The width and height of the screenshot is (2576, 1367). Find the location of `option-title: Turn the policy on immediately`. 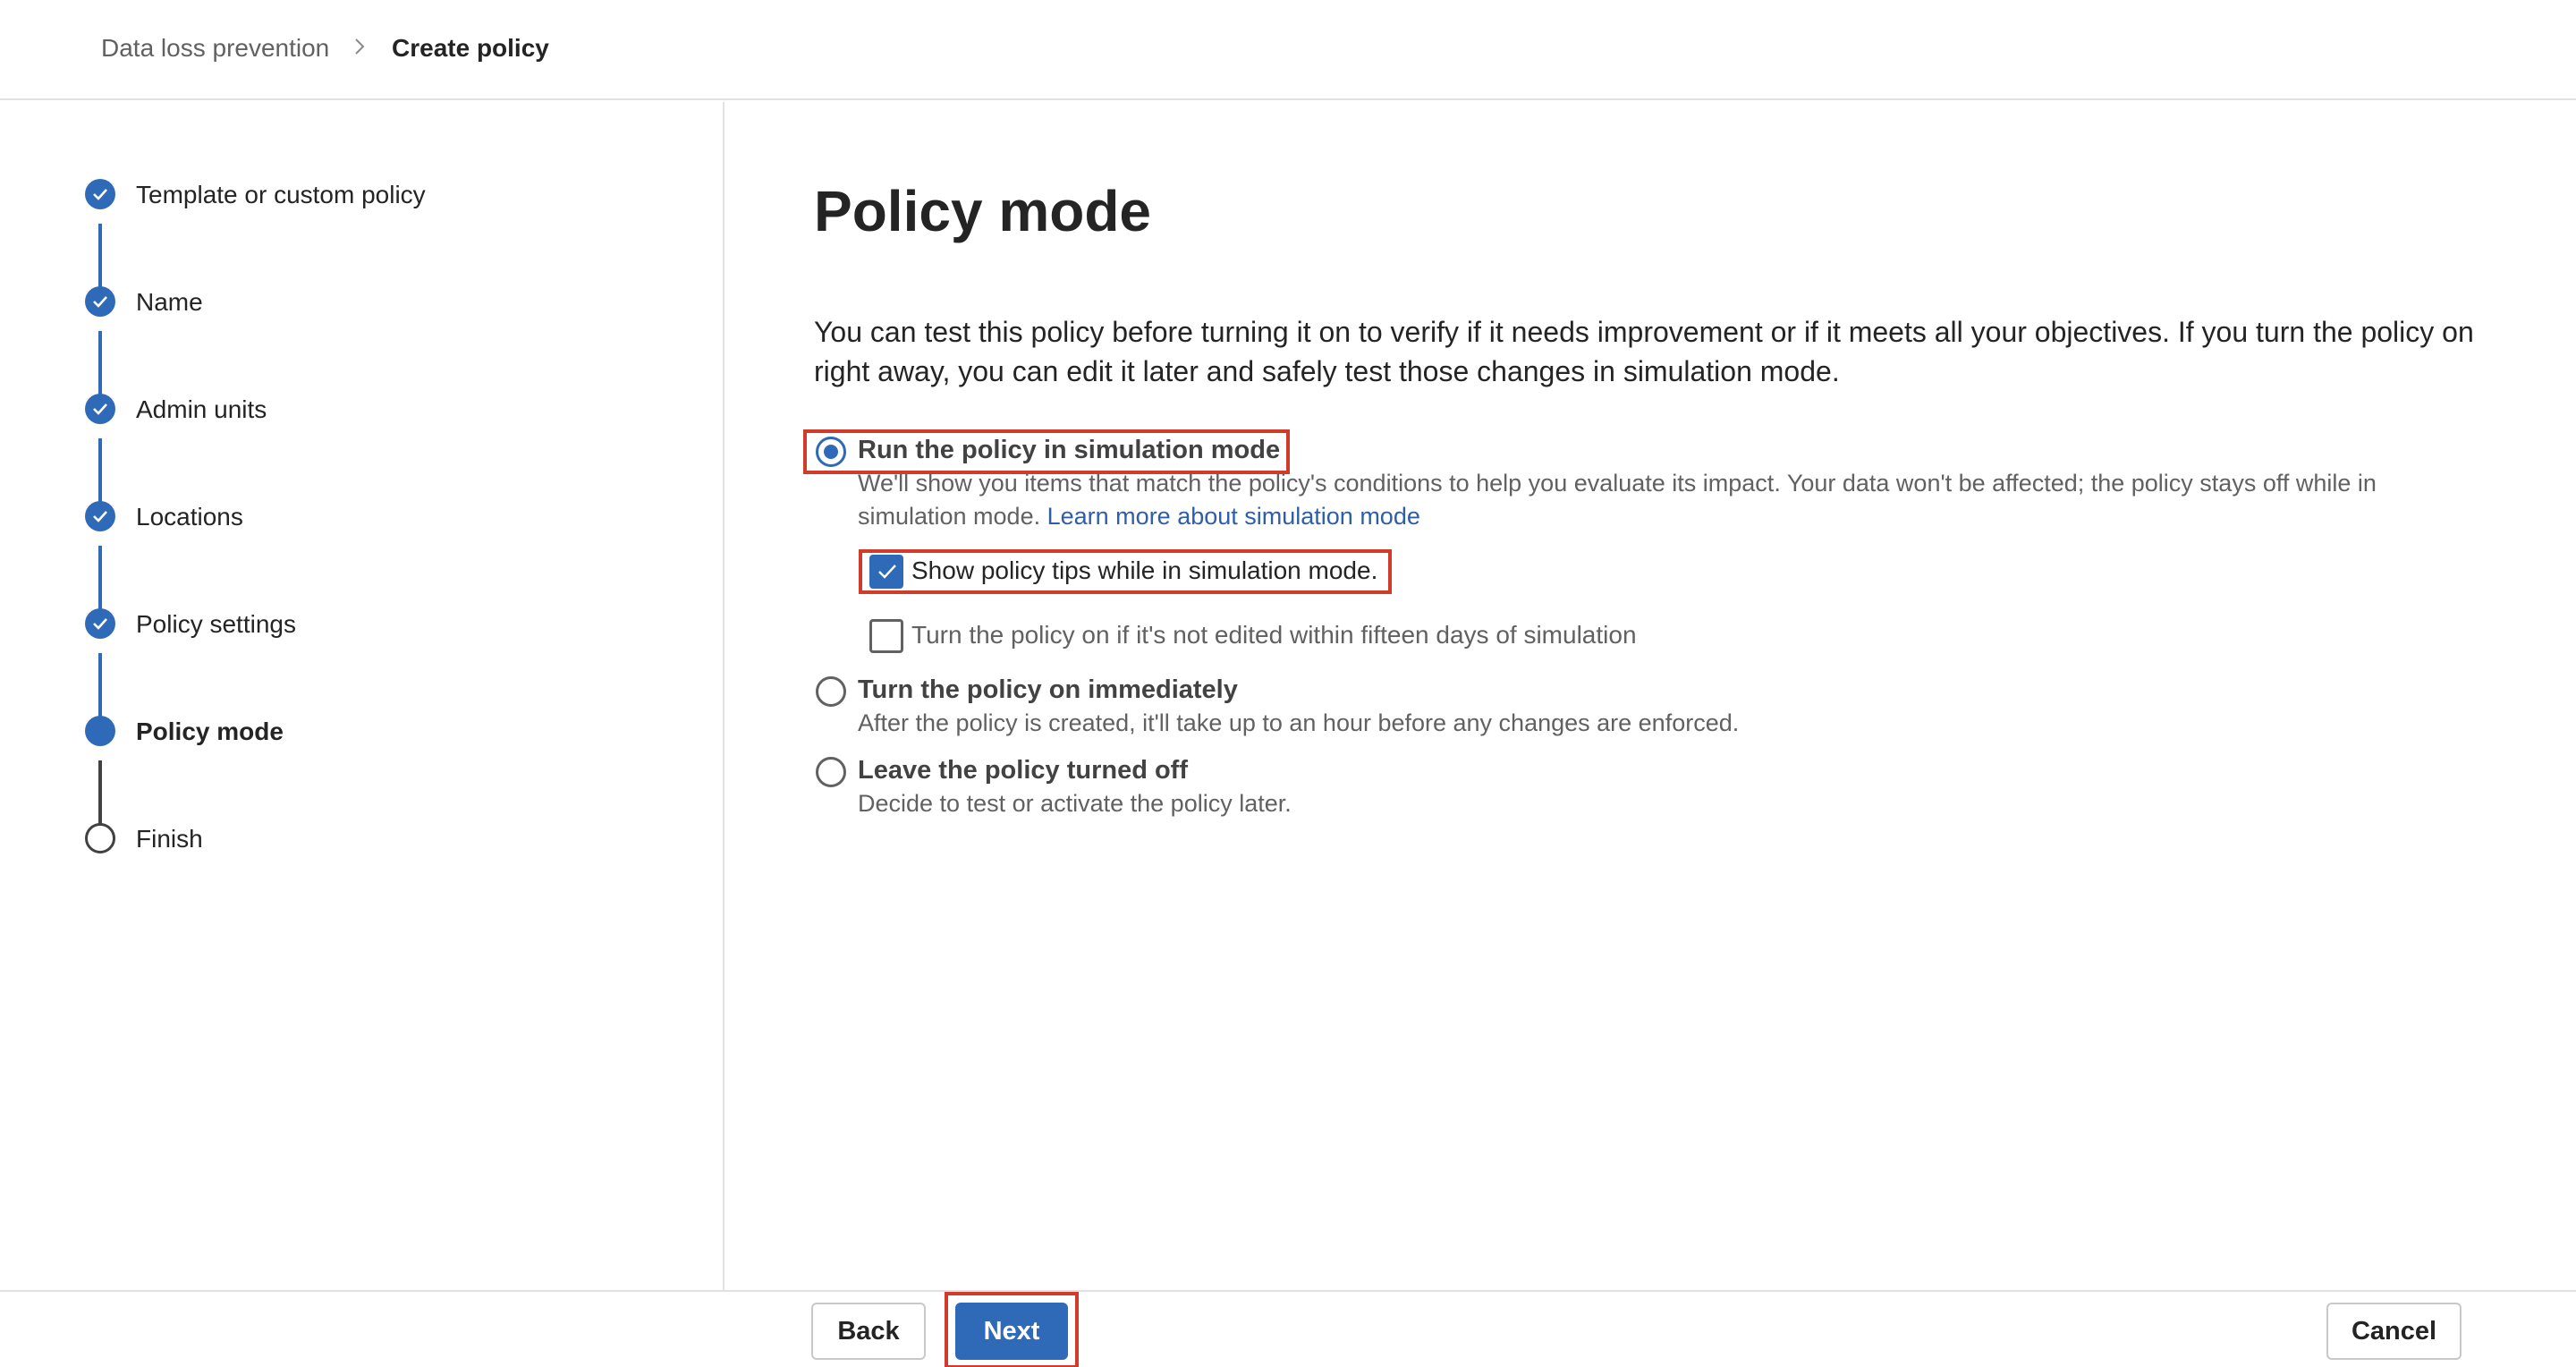

option-title: Turn the policy on immediately is located at coordinates (1048, 690).